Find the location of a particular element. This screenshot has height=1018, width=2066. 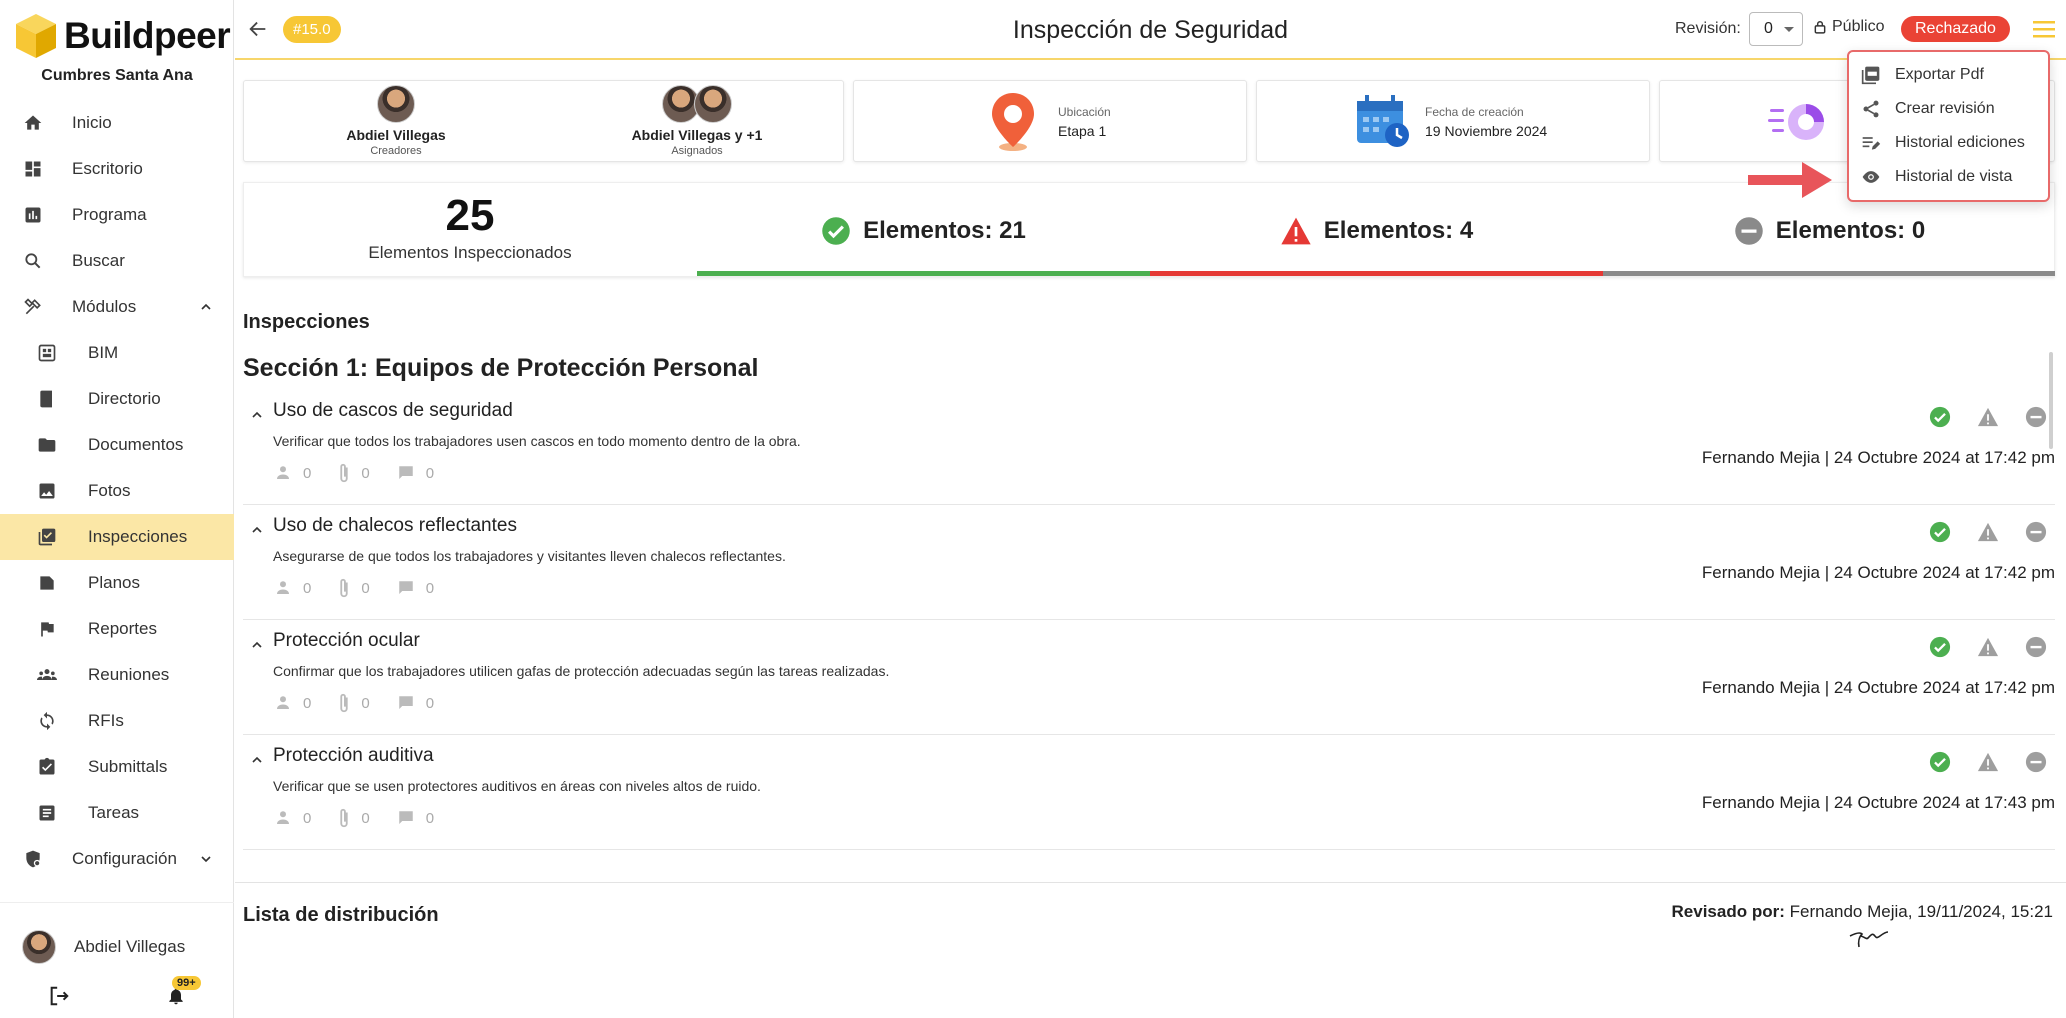

pdf-icon is located at coordinates (1870, 75).